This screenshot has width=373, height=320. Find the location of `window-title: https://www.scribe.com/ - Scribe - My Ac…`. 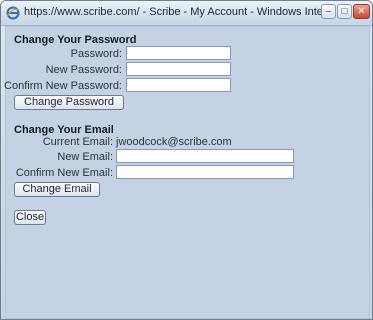

window-title: https://www.scribe.com/ - Scribe - My Ac… is located at coordinates (174, 12).